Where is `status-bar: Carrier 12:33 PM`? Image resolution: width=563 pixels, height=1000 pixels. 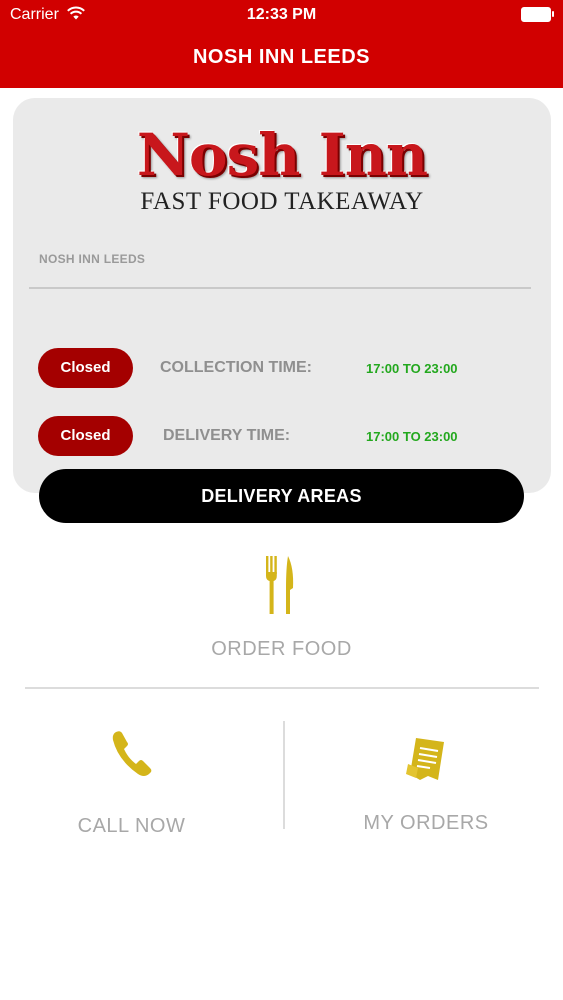 status-bar: Carrier 12:33 PM is located at coordinates (281, 15).